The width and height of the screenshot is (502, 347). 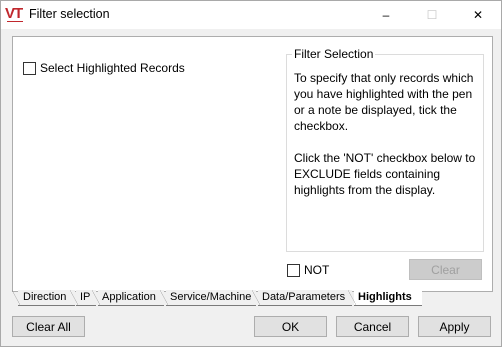 I want to click on groupbox-title: Filter Selection, so click(x=334, y=54).